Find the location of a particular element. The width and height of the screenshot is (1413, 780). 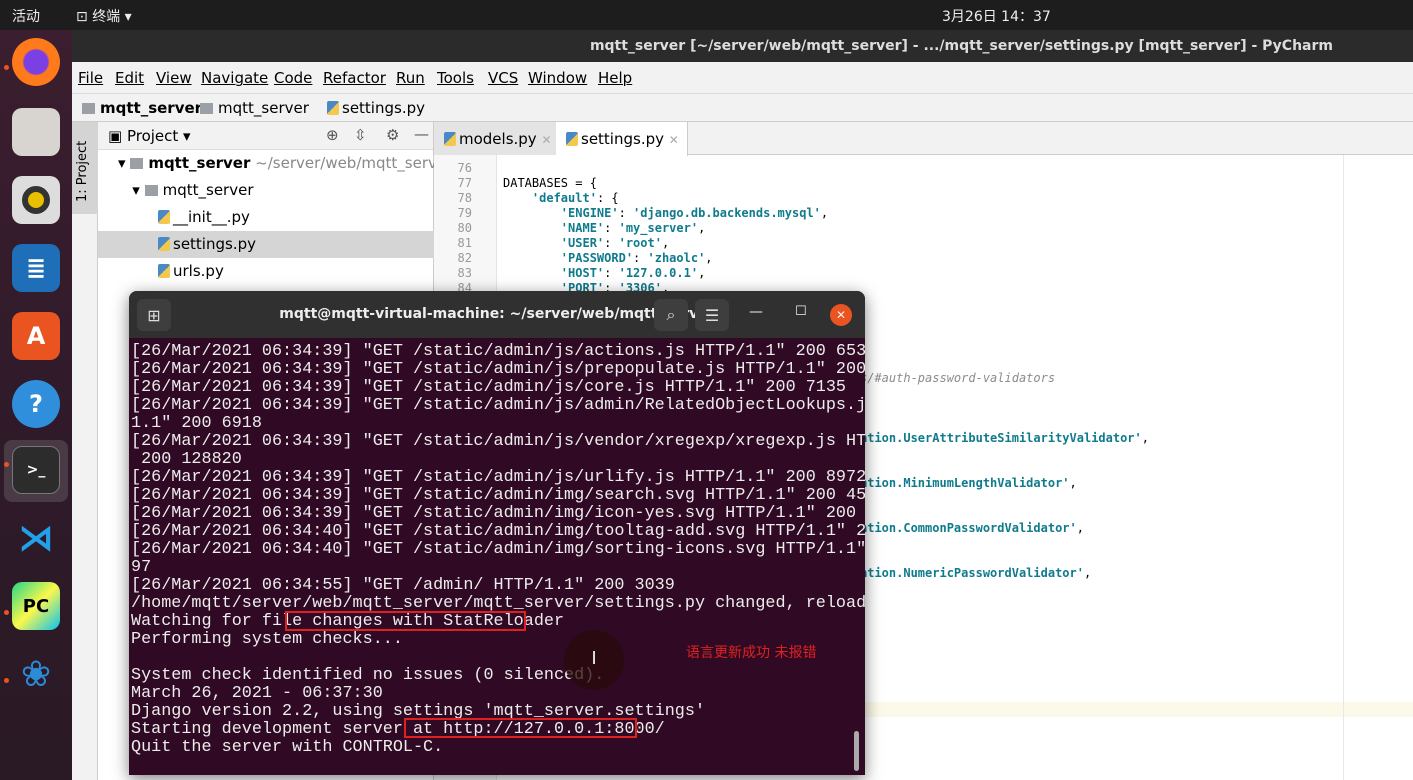

menu-refactor: Refactor is located at coordinates (354, 78).